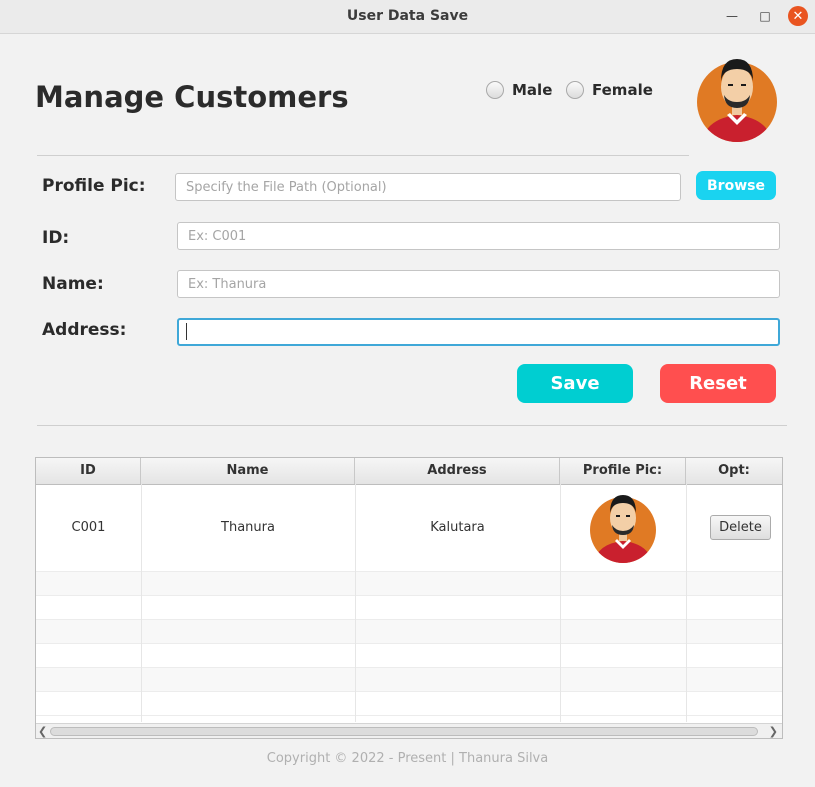 This screenshot has height=787, width=815. I want to click on gender-female-radio: Female, so click(609, 90).